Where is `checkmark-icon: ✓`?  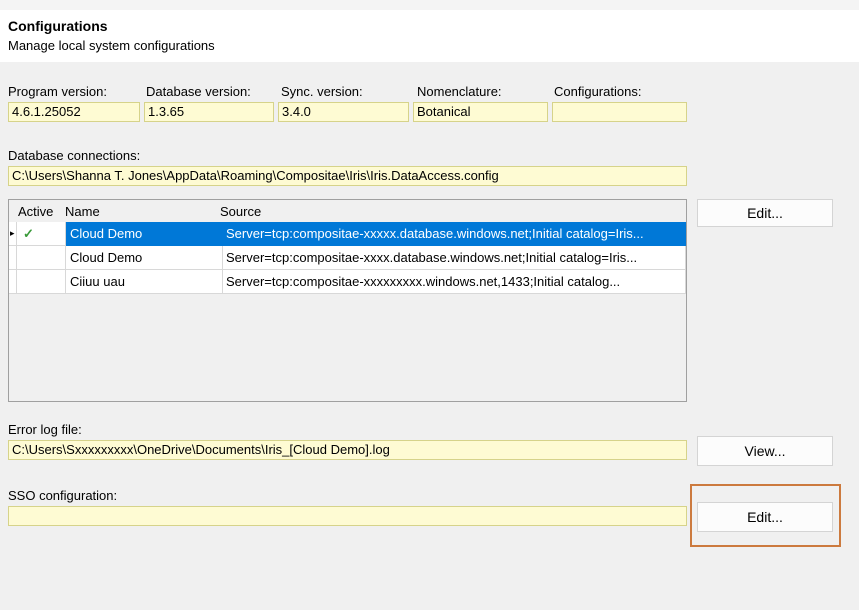 checkmark-icon: ✓ is located at coordinates (28, 233).